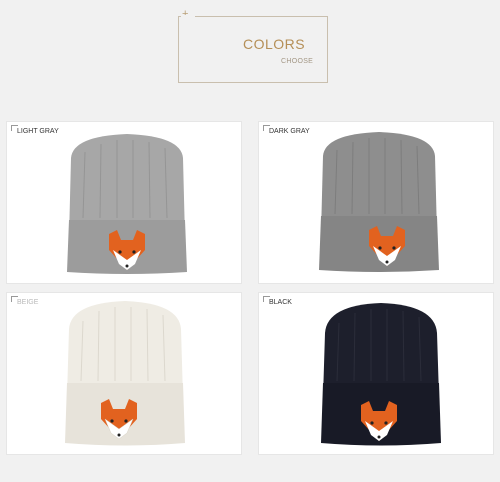 The image size is (500, 482). What do you see at coordinates (297, 61) in the screenshot?
I see `page-subtitle: CHOOSE` at bounding box center [297, 61].